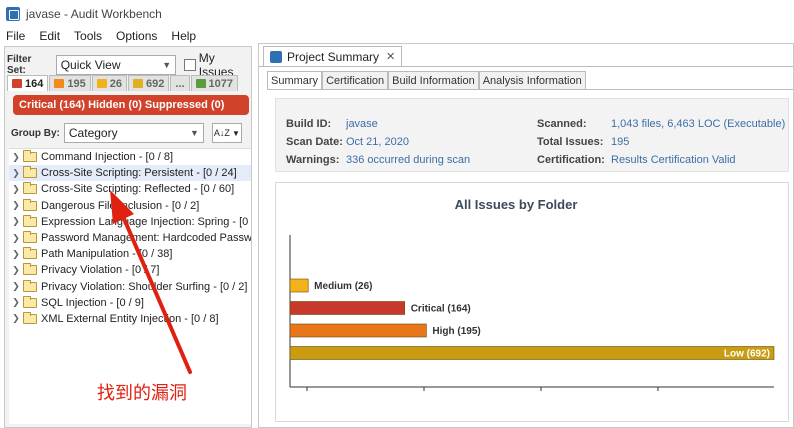 The height and width of the screenshot is (428, 794). Describe the element at coordinates (276, 56) in the screenshot. I see `summary-icon` at that location.